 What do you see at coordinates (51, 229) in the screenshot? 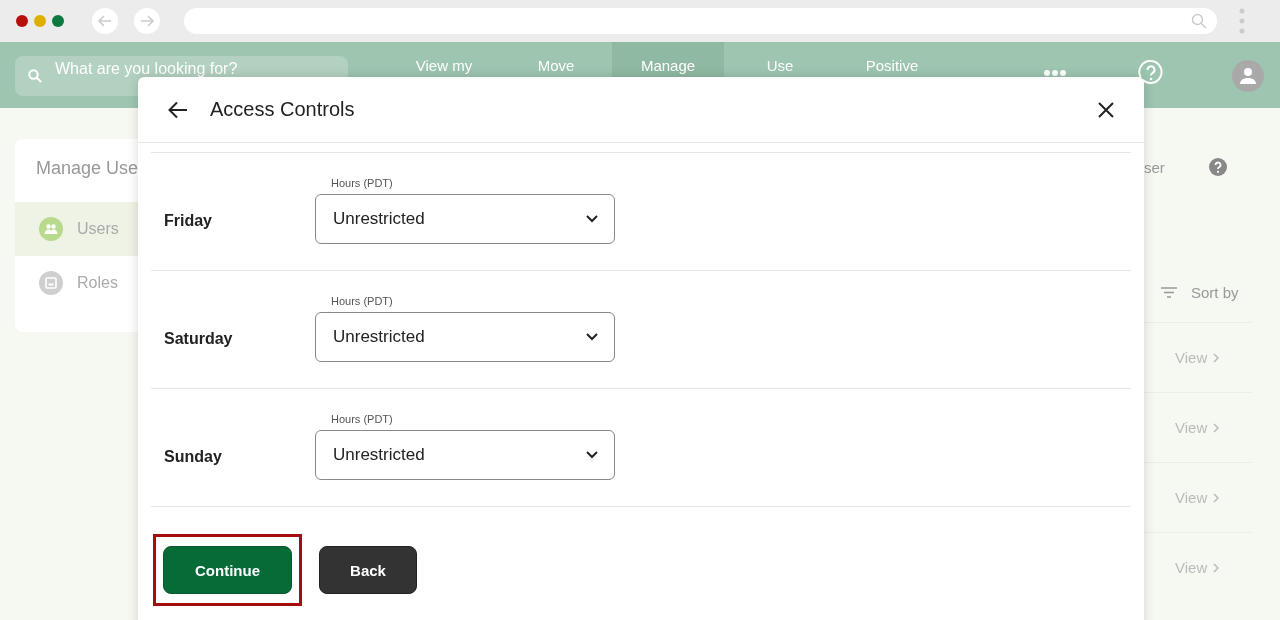
I see `users-icon` at bounding box center [51, 229].